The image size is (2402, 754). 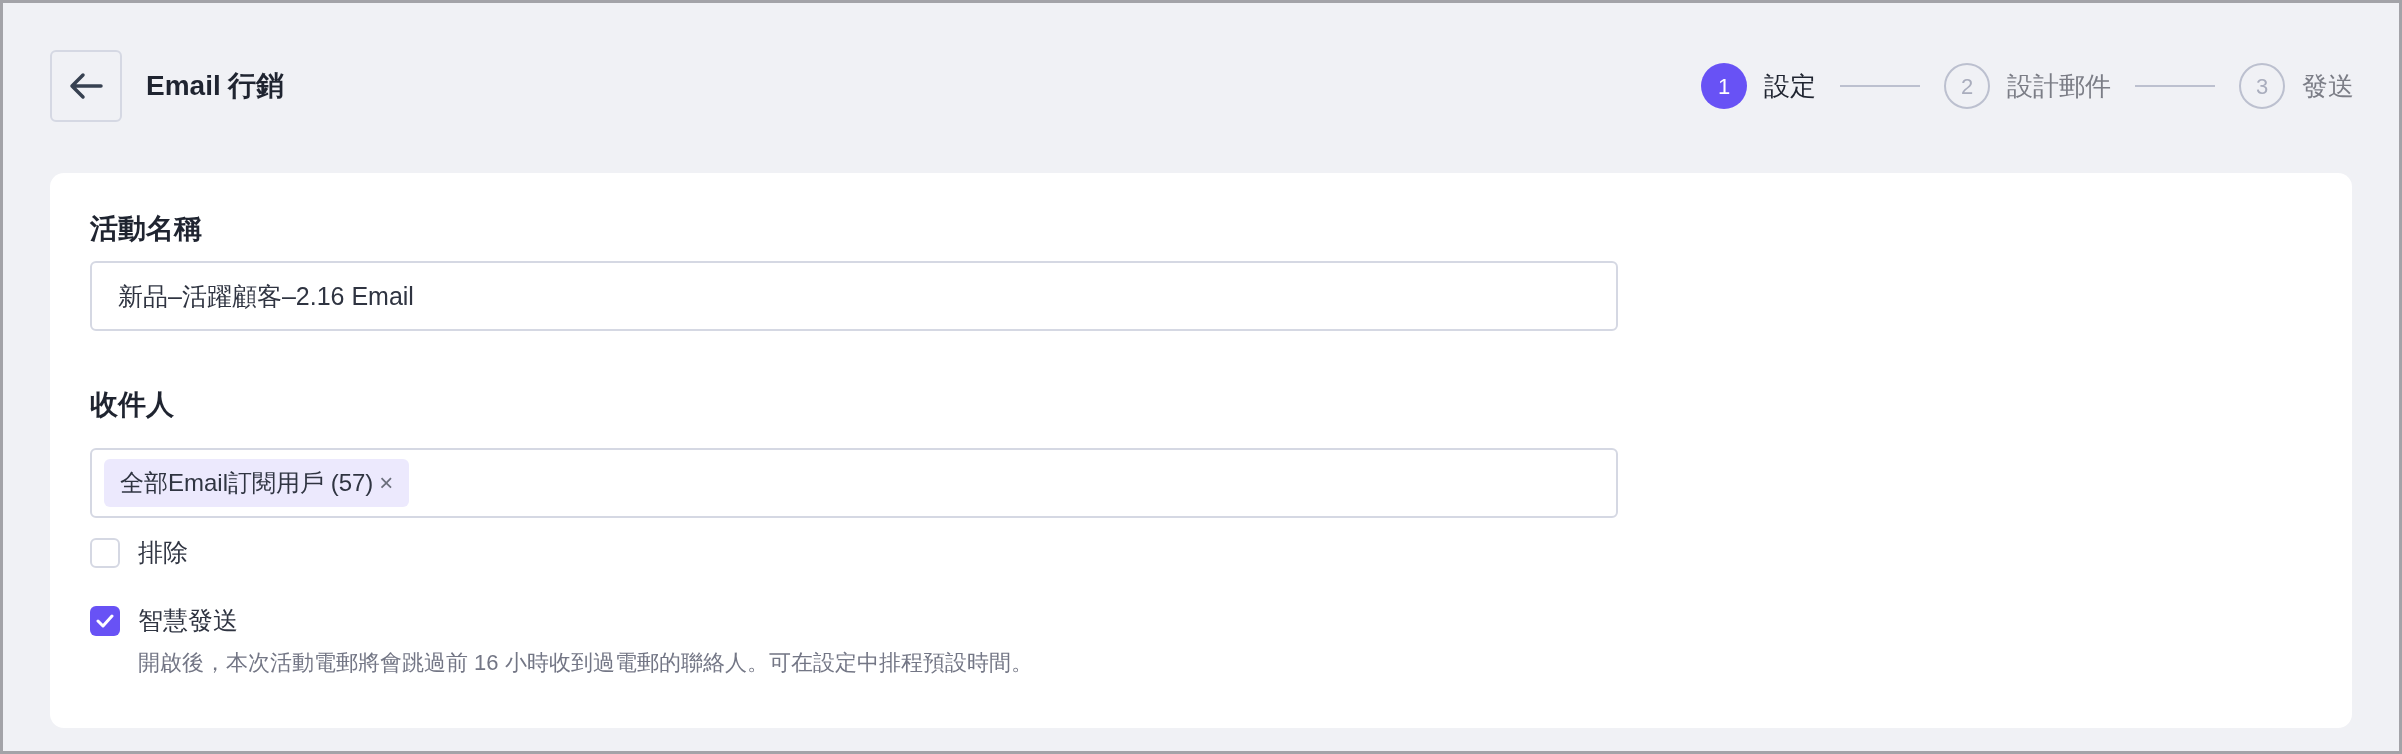 I want to click on checkbox-label: 智慧發送, so click(x=188, y=621).